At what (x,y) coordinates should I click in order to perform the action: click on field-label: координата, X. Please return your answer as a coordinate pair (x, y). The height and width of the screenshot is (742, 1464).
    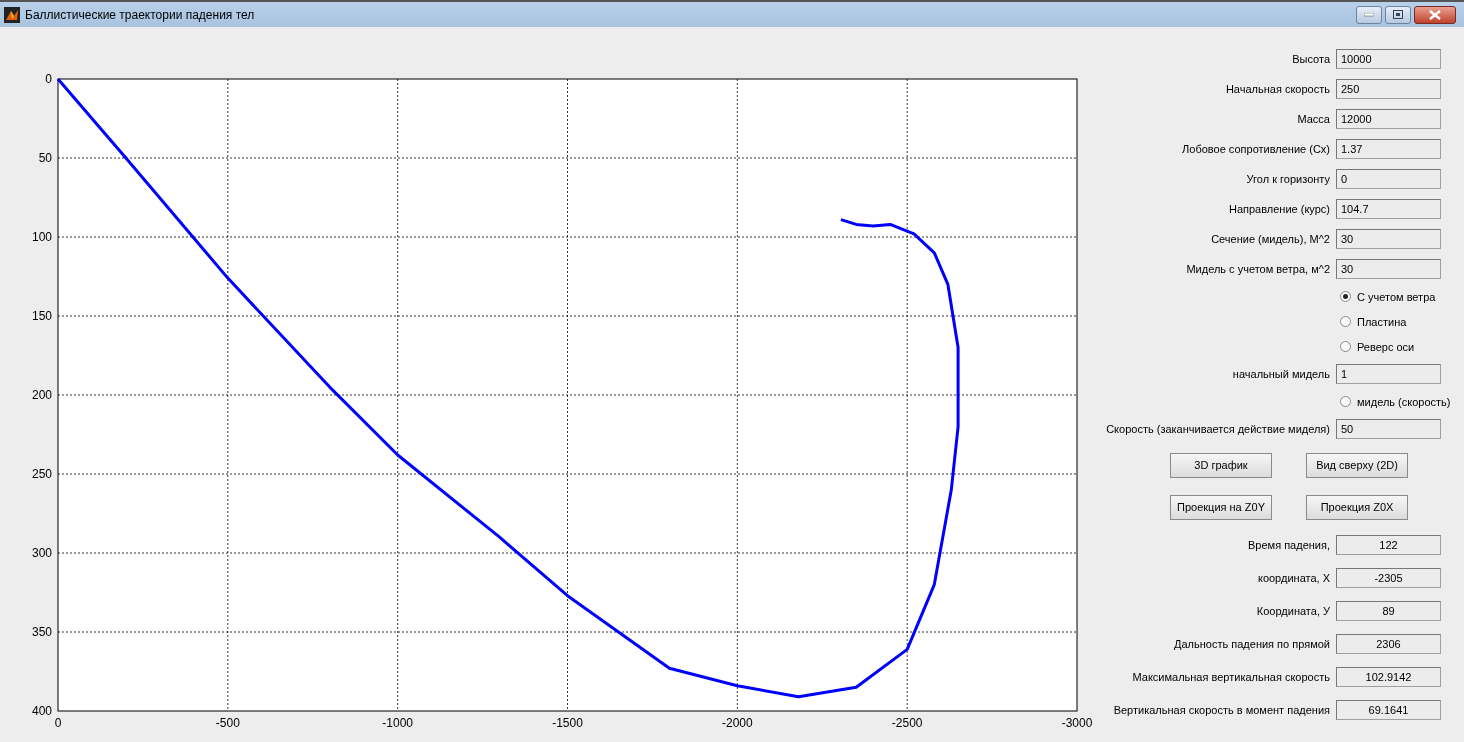
    Looking at the image, I should click on (1293, 577).